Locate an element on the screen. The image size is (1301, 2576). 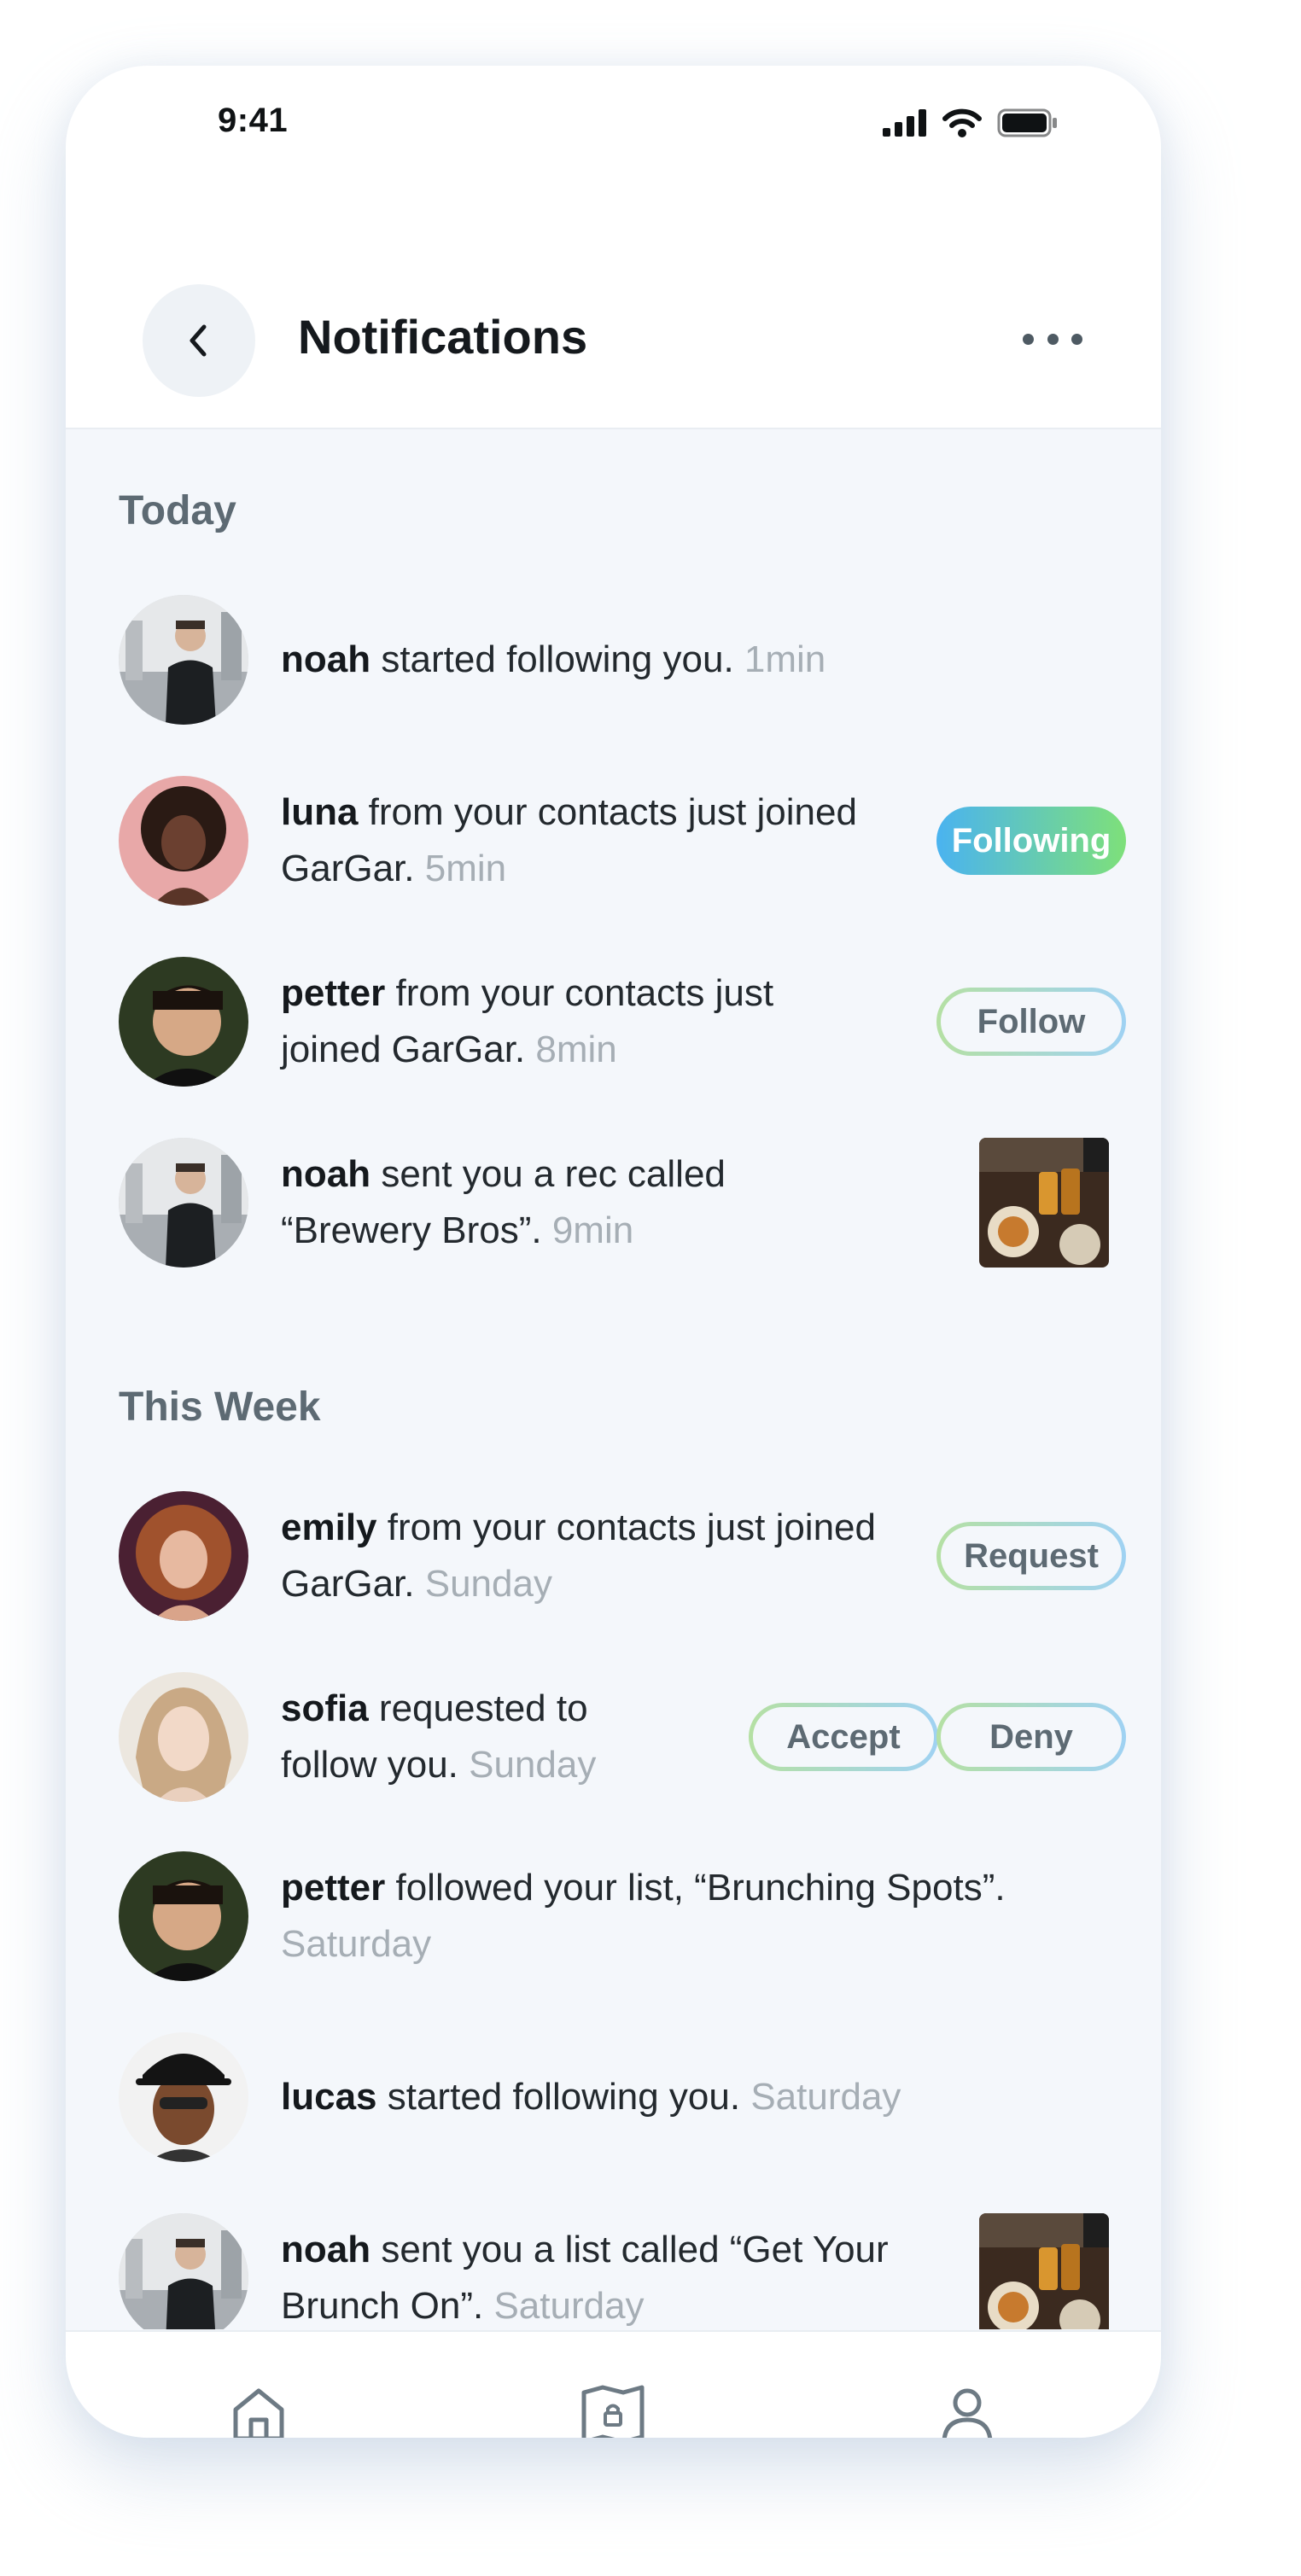
wifi-icon is located at coordinates (962, 122).